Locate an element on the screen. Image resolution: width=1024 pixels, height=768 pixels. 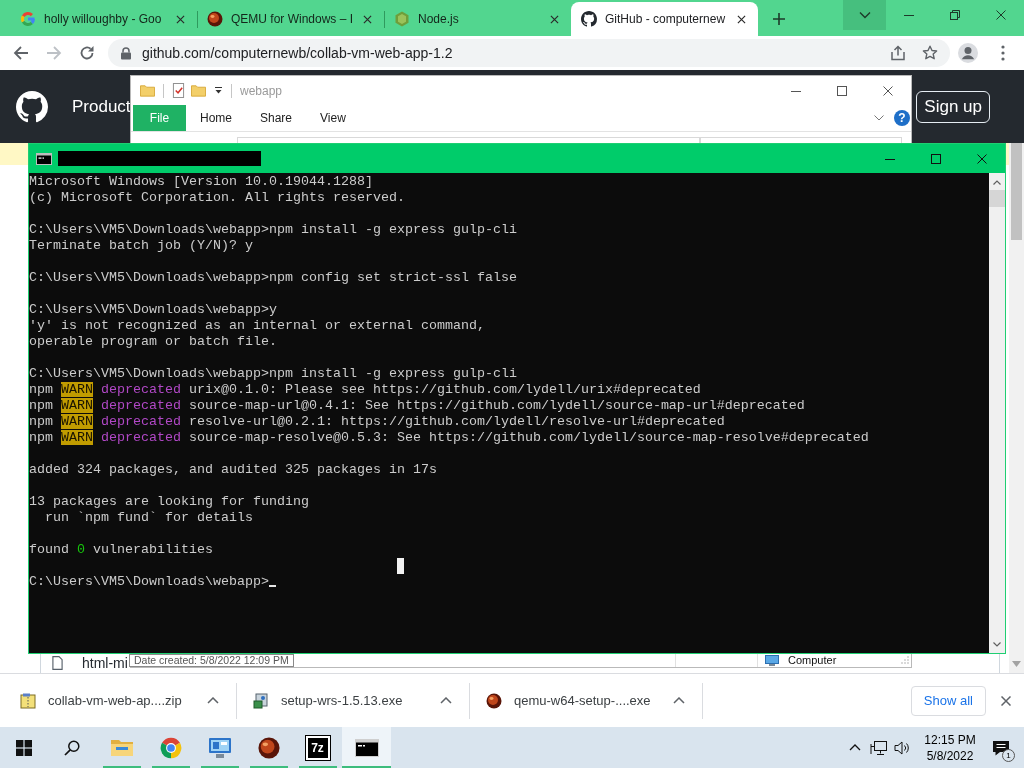
file-name-link: html-mi is located at coordinates (105, 662).